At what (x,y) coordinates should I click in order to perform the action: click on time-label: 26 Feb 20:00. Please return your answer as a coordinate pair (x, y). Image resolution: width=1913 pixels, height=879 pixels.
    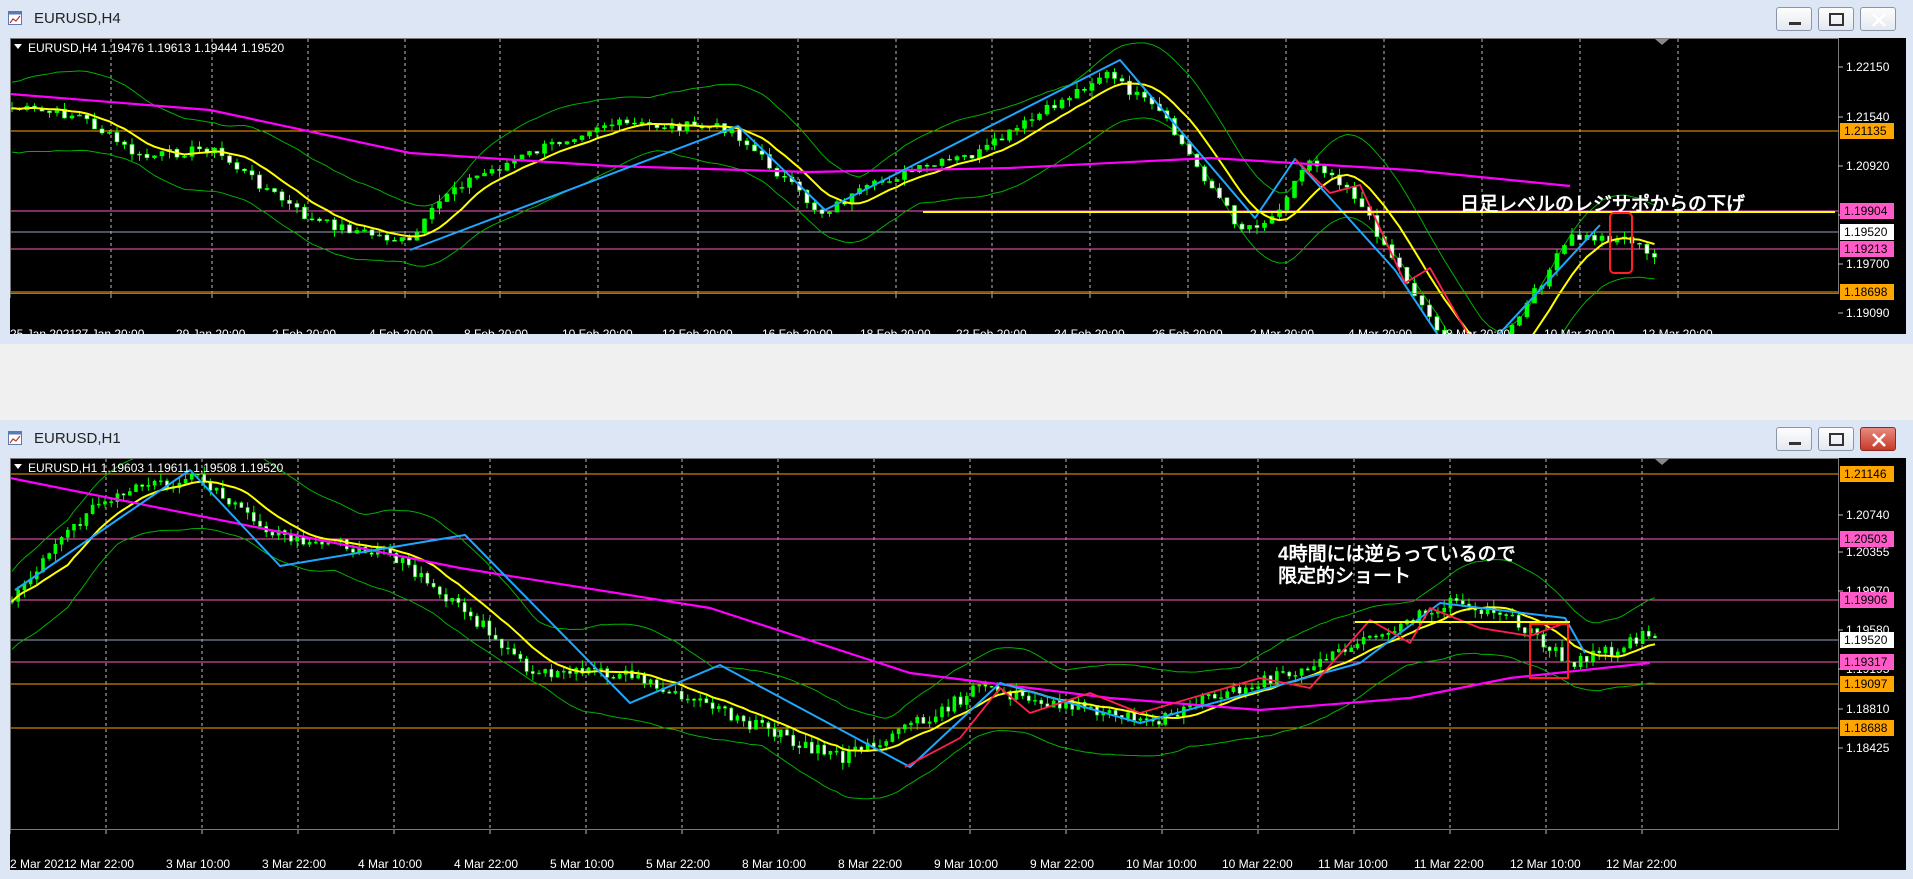
    Looking at the image, I should click on (1187, 330).